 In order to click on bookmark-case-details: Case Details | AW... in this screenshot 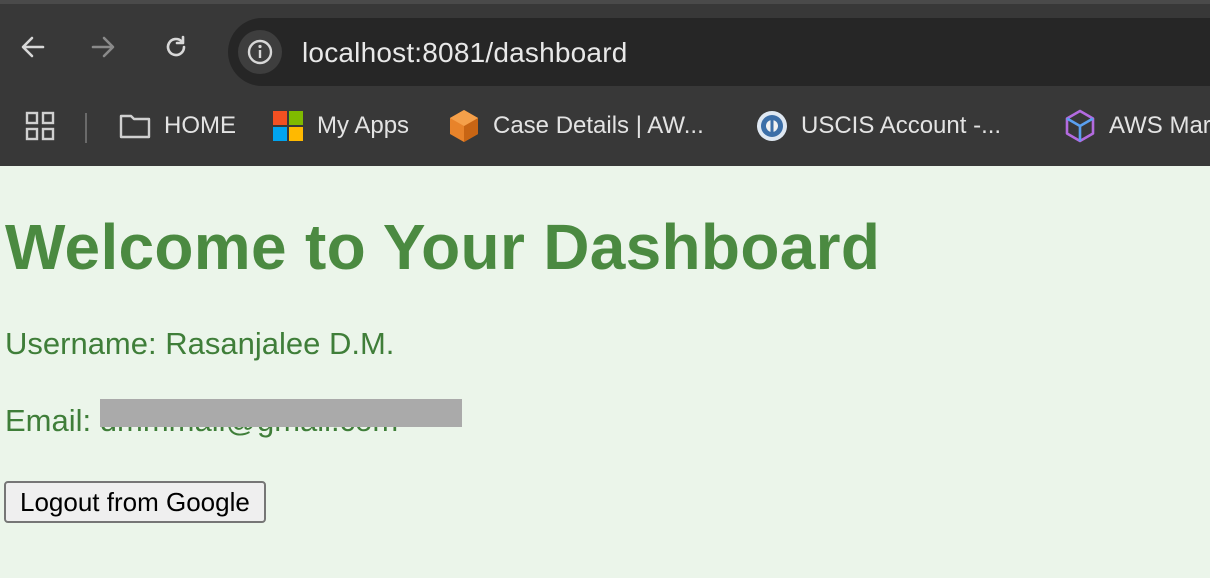, I will do `click(575, 126)`.